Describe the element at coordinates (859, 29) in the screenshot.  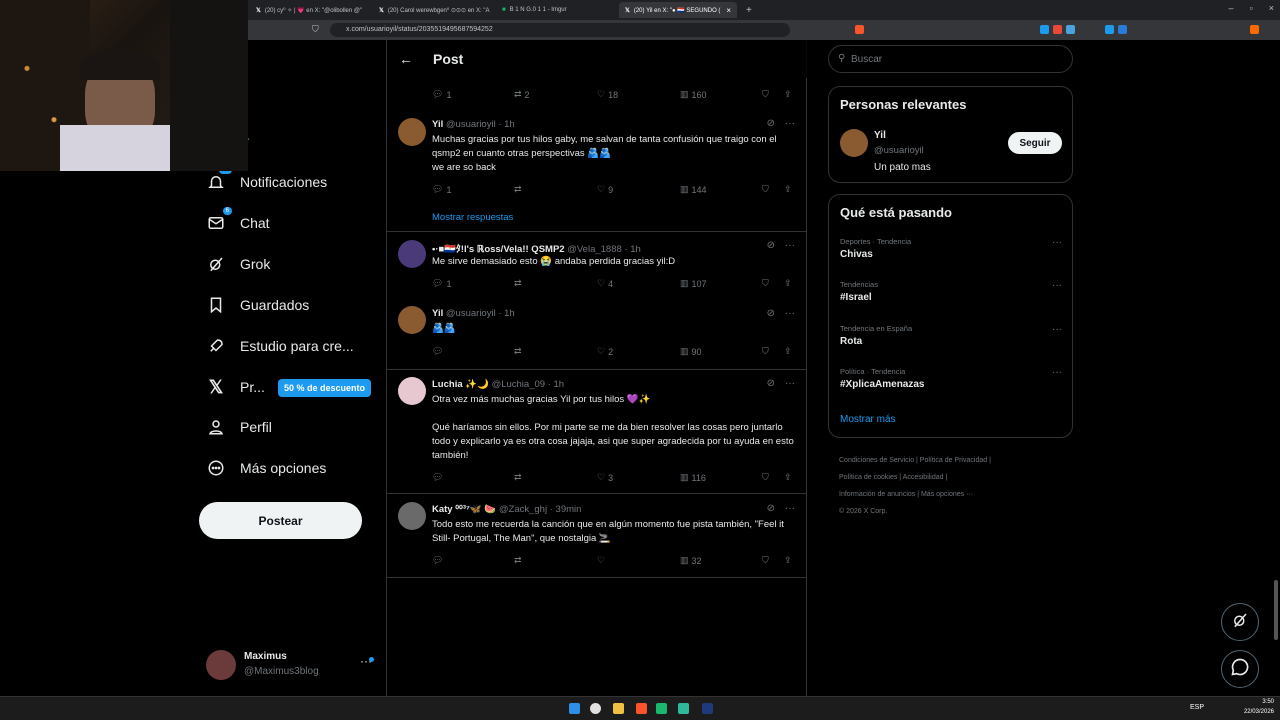
I see `brave-shield-icon` at that location.